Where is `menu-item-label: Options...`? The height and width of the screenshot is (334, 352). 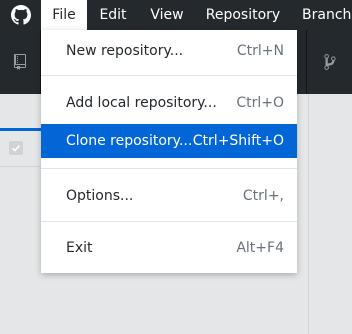 menu-item-label: Options... is located at coordinates (100, 196).